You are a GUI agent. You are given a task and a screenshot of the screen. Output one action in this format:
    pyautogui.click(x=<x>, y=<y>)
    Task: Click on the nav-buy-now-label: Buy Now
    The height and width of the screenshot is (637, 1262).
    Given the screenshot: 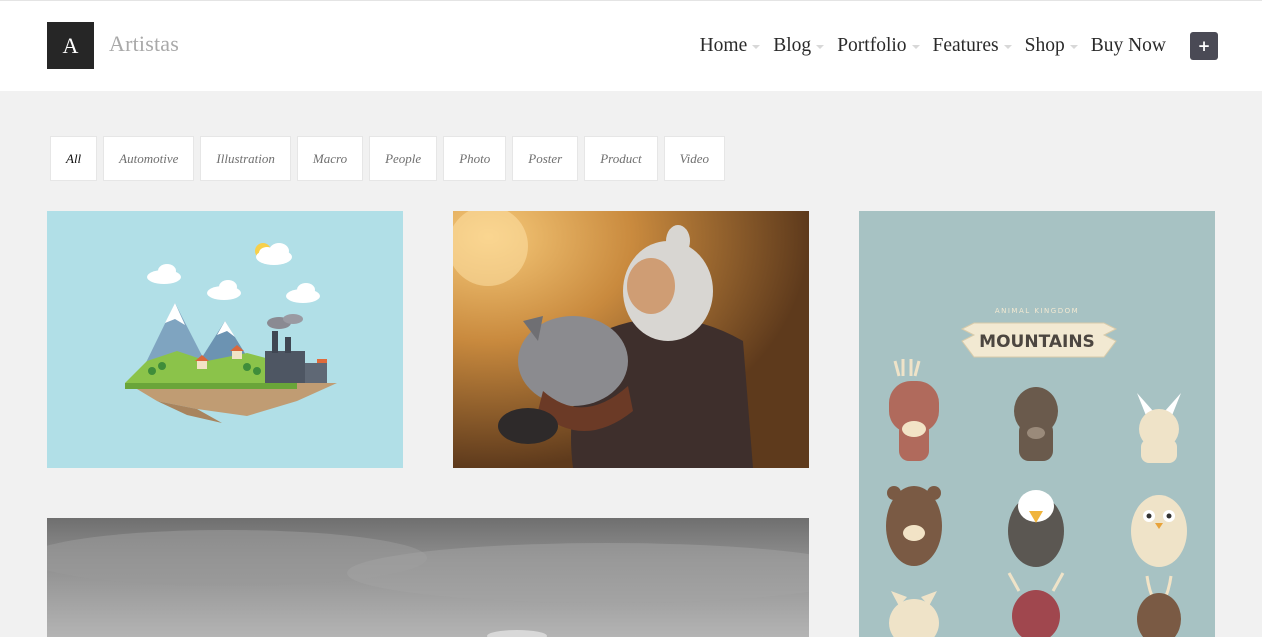 What is the action you would take?
    pyautogui.click(x=1128, y=46)
    